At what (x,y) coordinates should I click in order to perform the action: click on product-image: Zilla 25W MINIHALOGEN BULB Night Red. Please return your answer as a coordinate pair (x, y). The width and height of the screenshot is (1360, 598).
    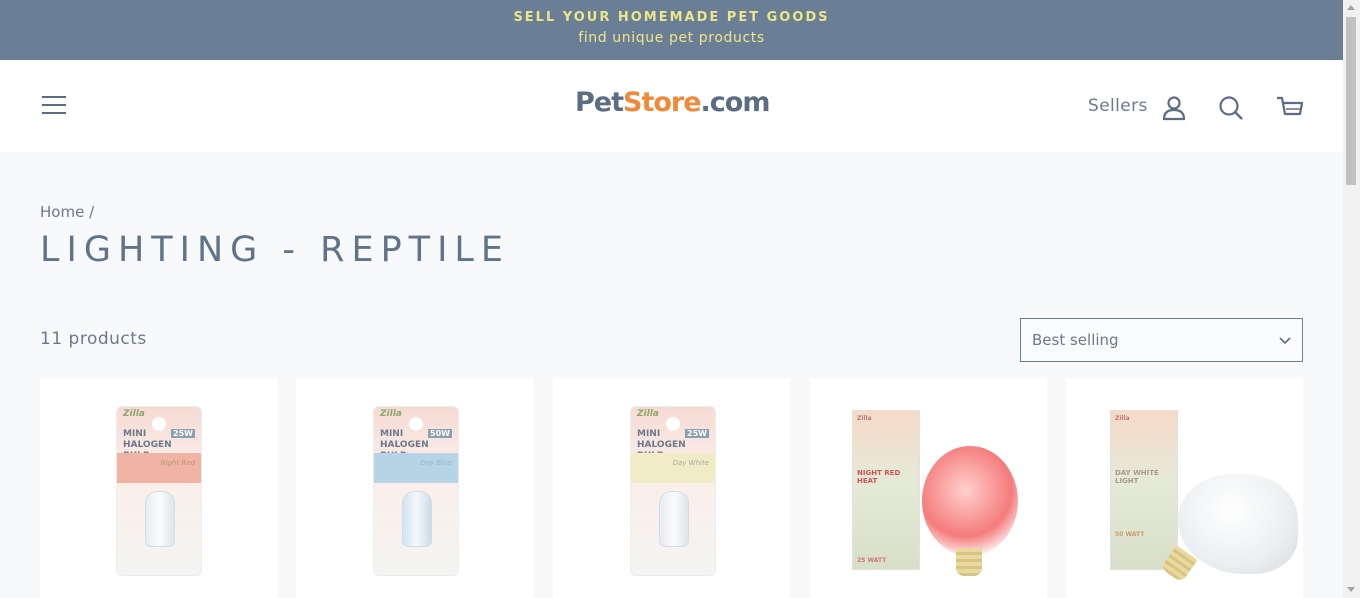
    Looking at the image, I should click on (159, 491).